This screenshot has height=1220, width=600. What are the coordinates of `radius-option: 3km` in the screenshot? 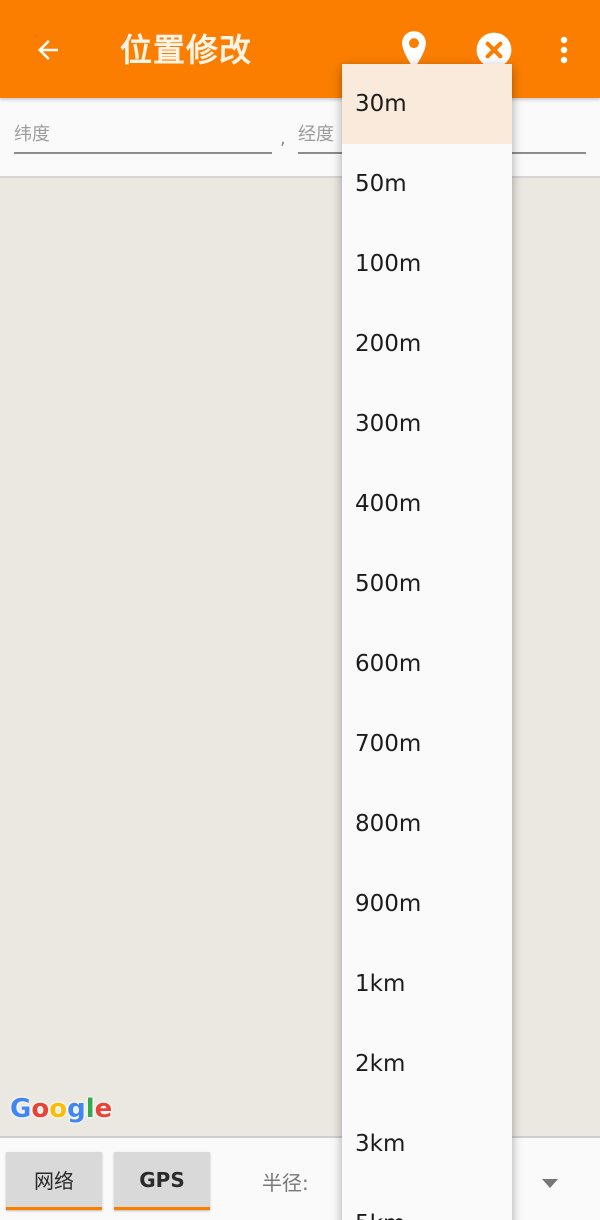 It's located at (427, 1144).